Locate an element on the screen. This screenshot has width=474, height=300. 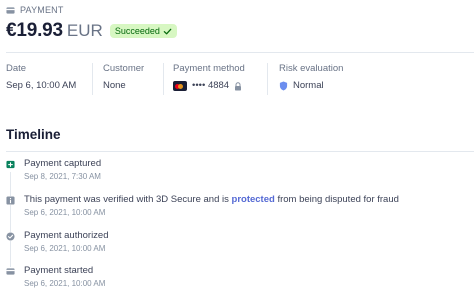
customer-label: Customer is located at coordinates (124, 68).